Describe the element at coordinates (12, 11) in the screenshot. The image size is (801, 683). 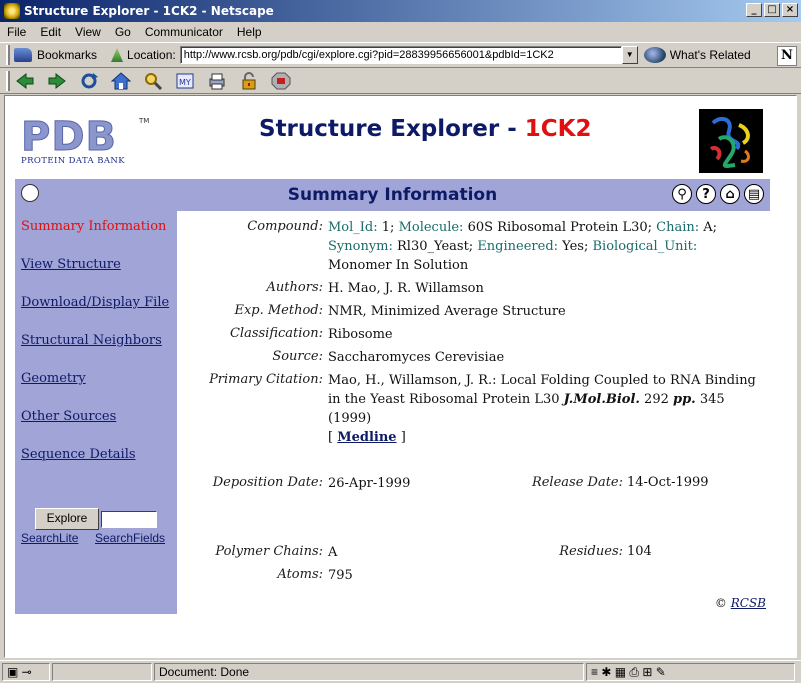
I see `netscape-app-icon` at that location.